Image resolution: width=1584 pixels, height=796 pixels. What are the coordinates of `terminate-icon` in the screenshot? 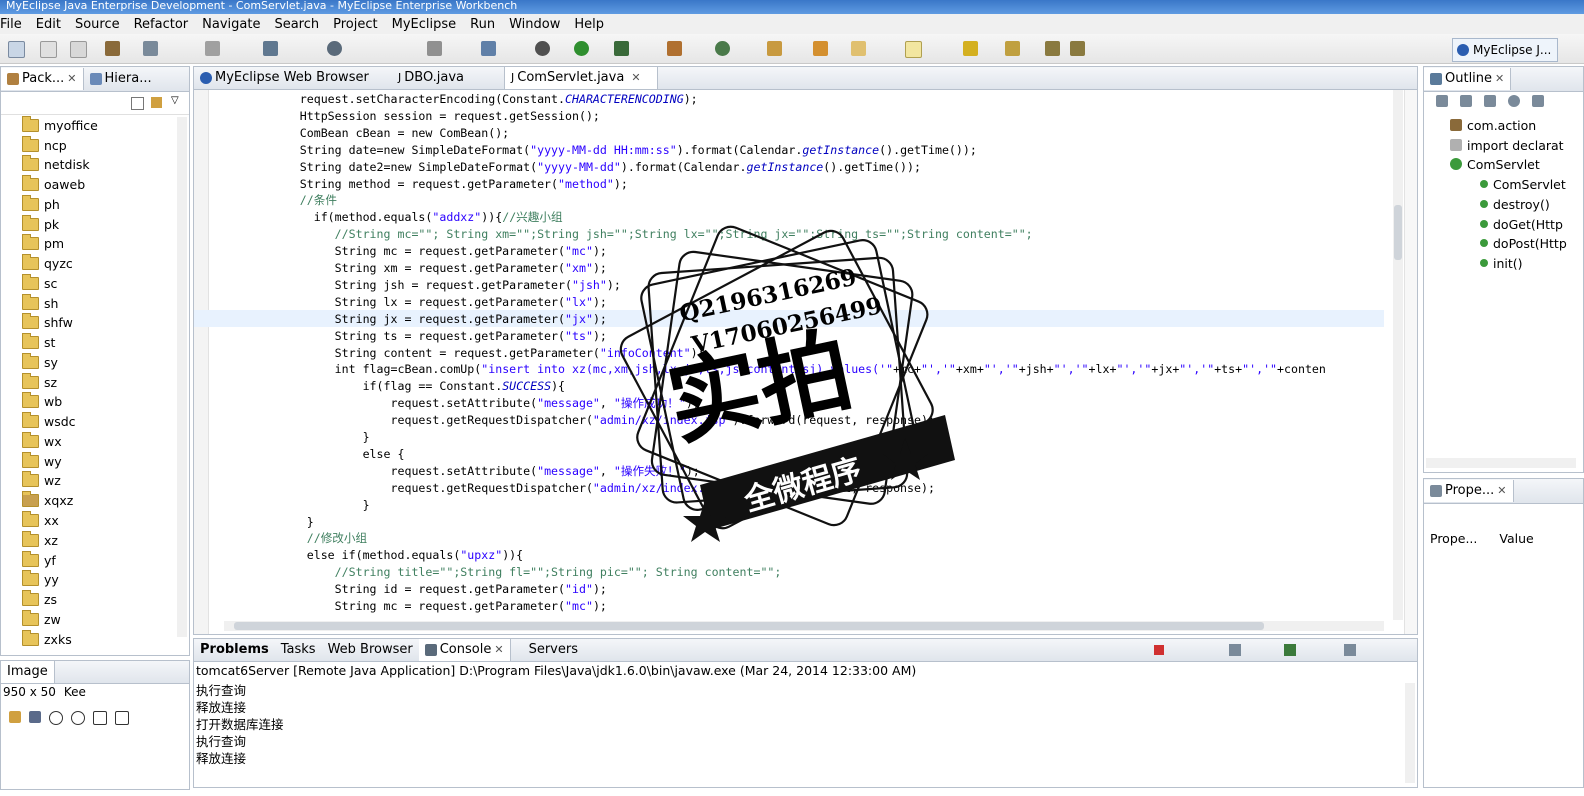 It's located at (1159, 650).